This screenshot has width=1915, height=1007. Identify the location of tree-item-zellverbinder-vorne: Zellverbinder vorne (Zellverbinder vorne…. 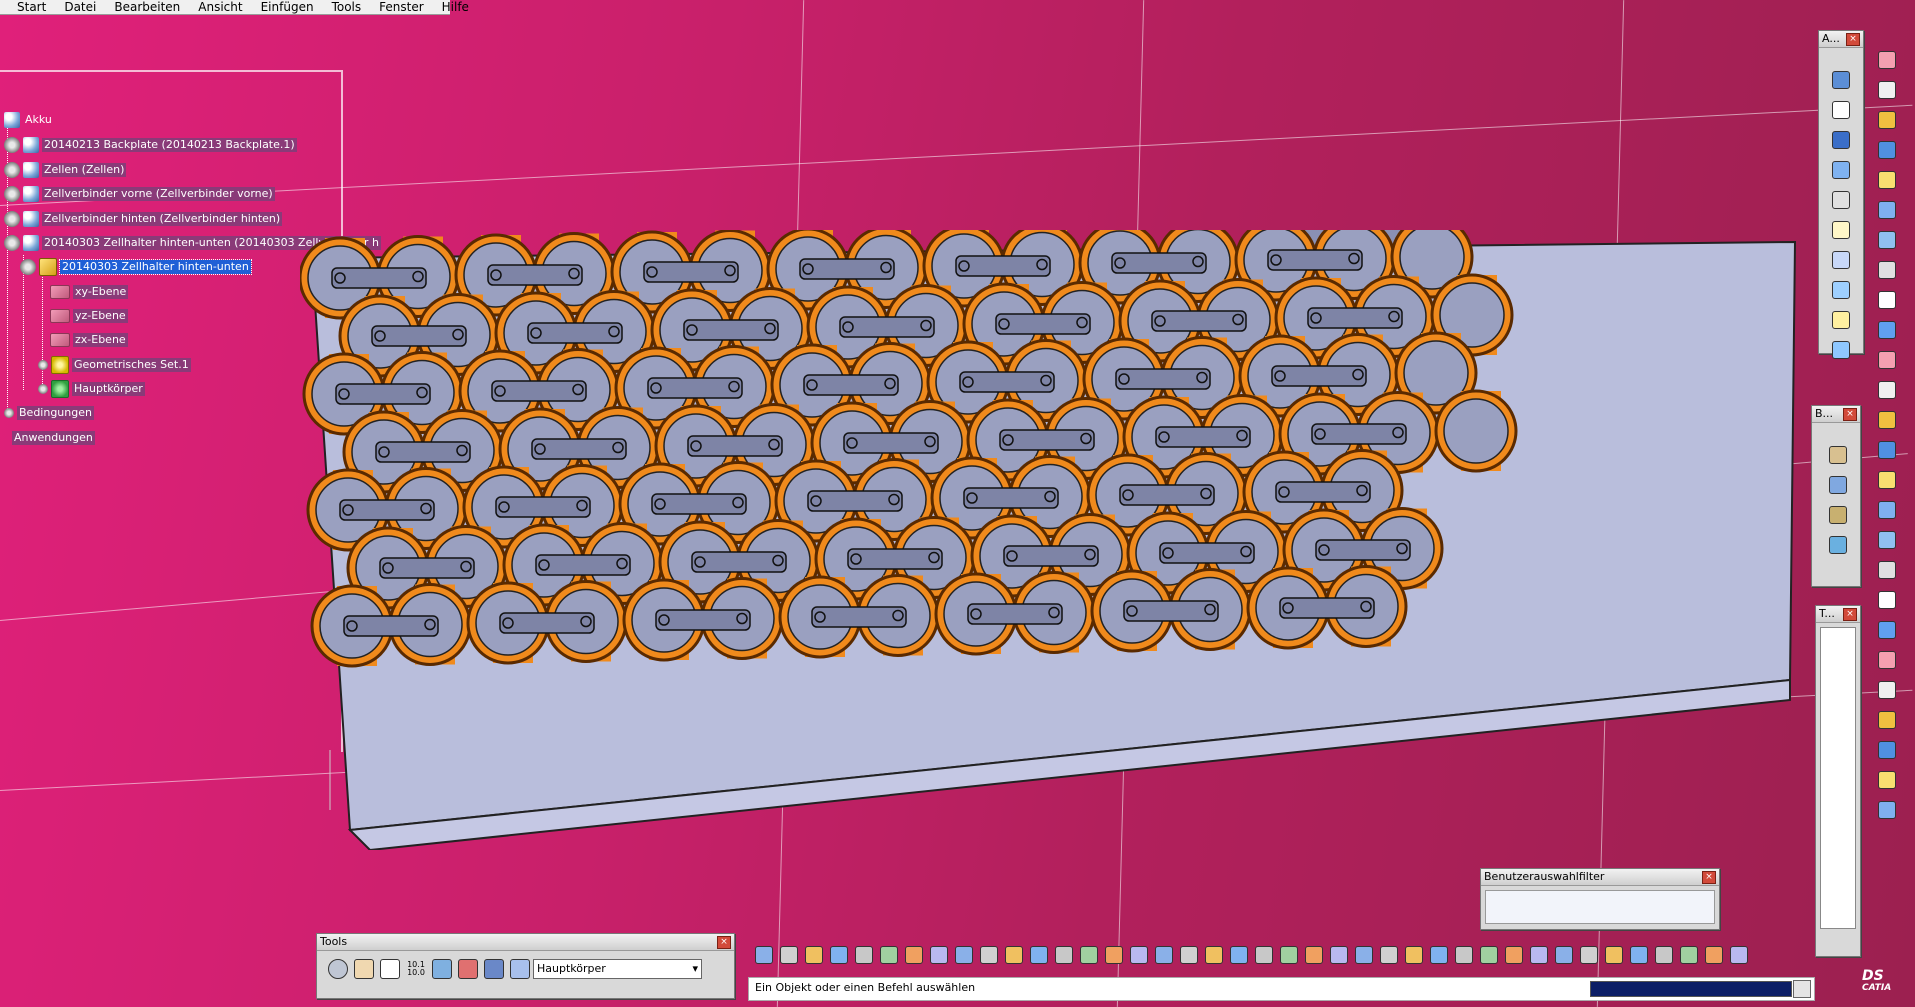
(139, 194).